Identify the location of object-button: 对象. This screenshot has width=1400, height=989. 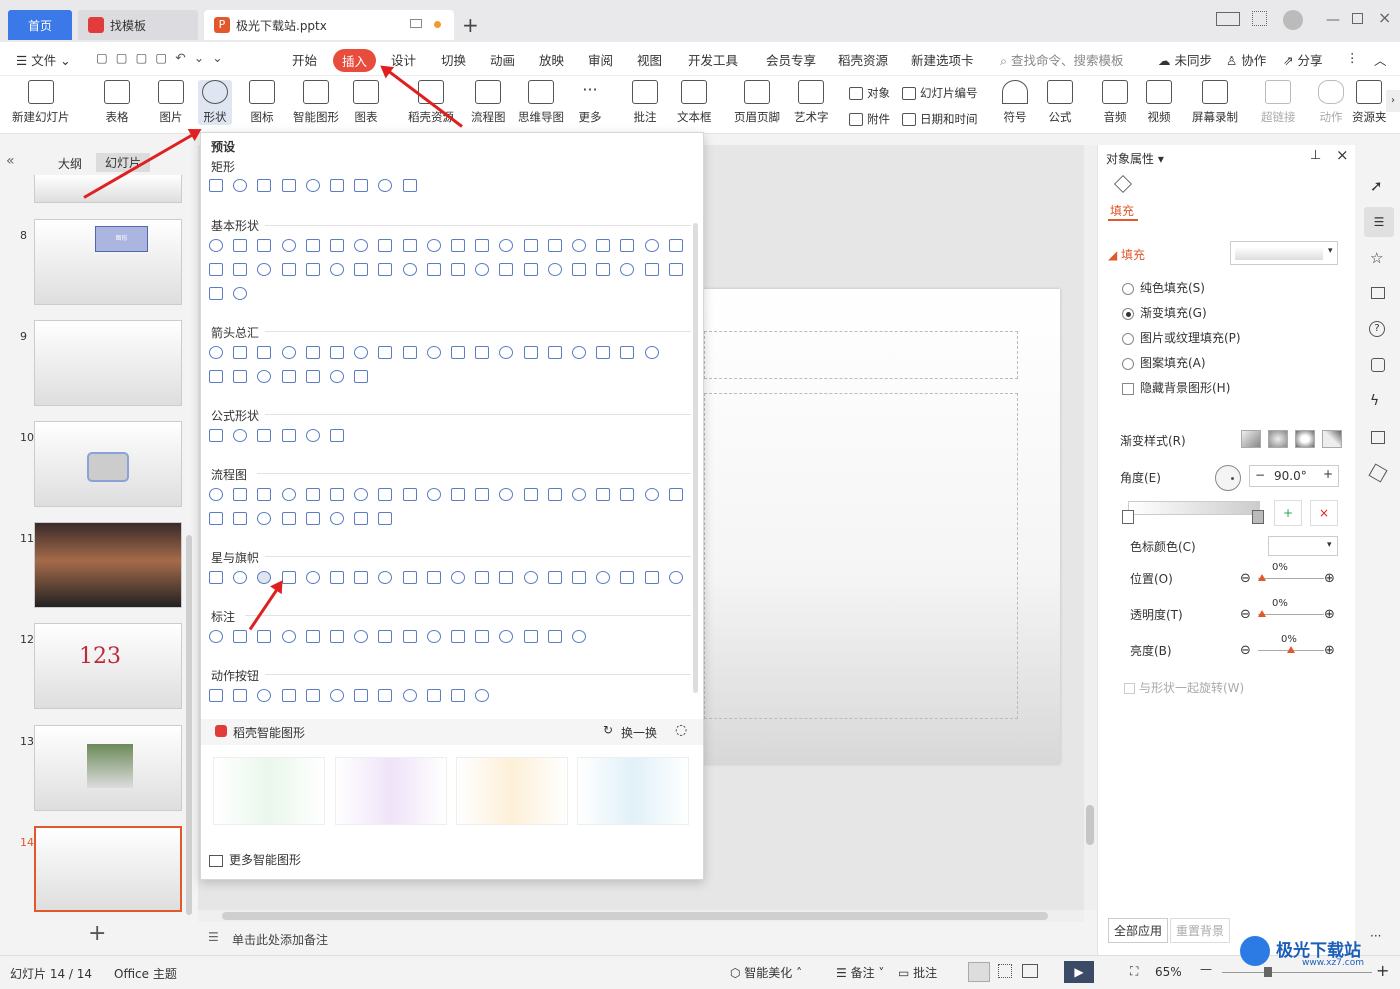
(869, 93).